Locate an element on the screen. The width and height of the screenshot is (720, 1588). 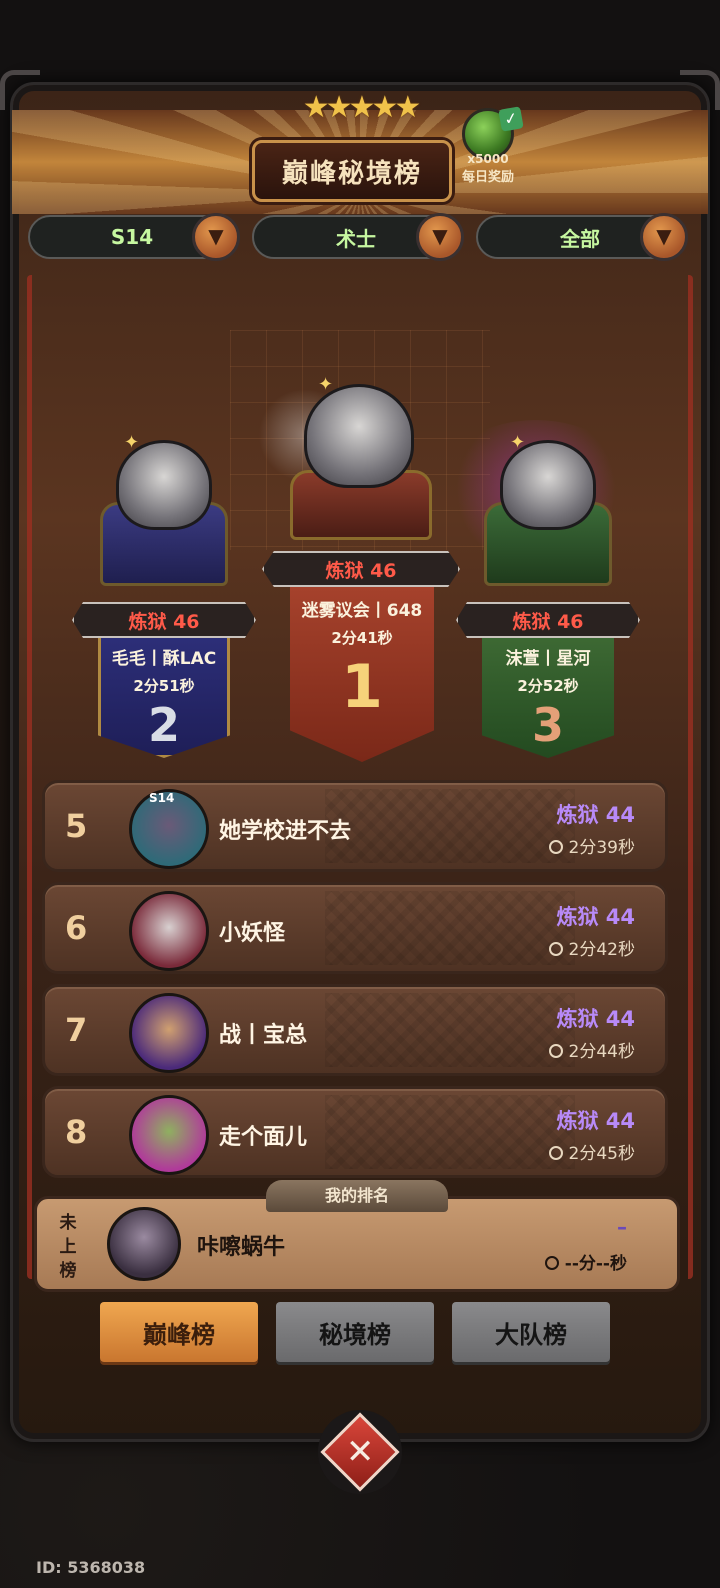
rank-number: 5 is located at coordinates (76, 826).